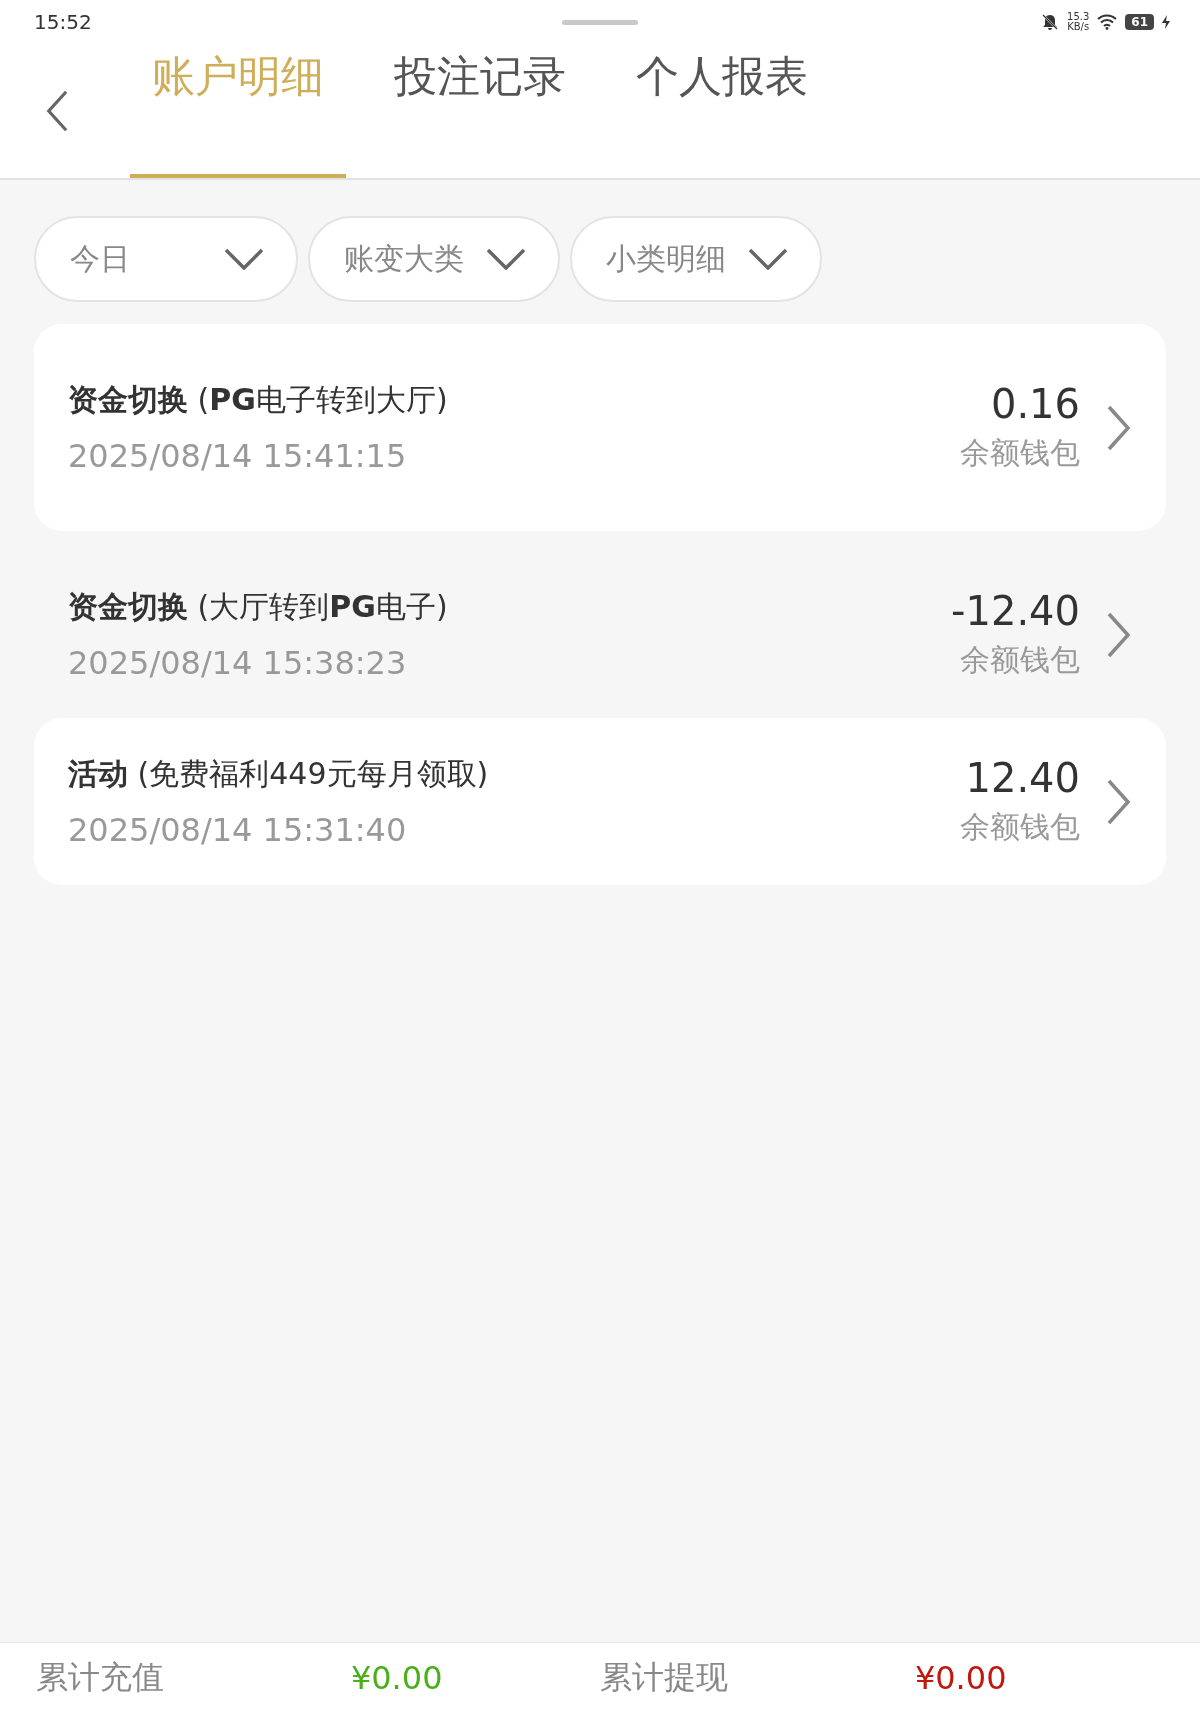  Describe the element at coordinates (166, 259) in the screenshot. I see `filter-dropdown: 今日` at that location.